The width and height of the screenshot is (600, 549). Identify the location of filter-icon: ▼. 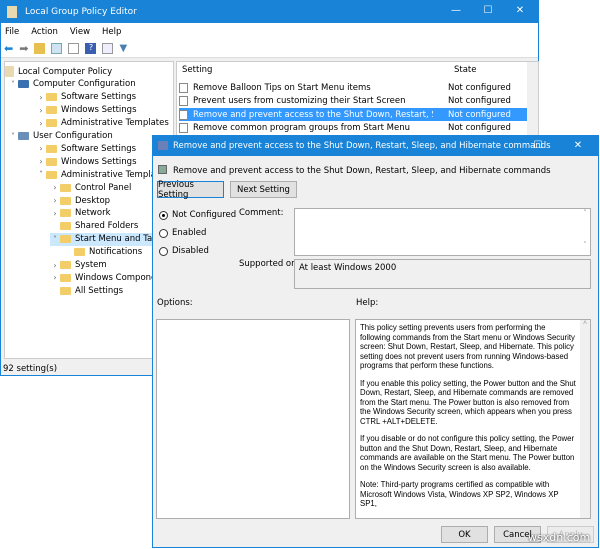
(123, 48).